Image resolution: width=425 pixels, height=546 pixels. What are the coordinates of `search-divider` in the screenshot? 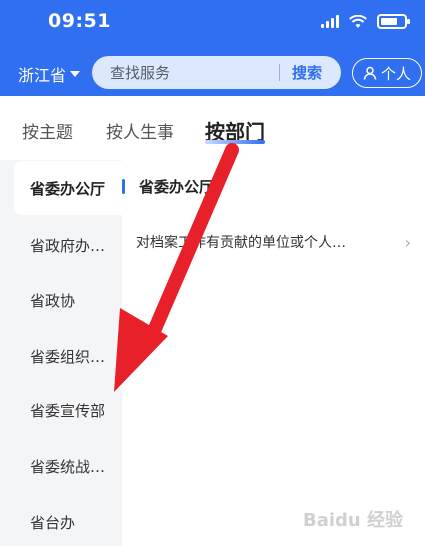 It's located at (279, 72).